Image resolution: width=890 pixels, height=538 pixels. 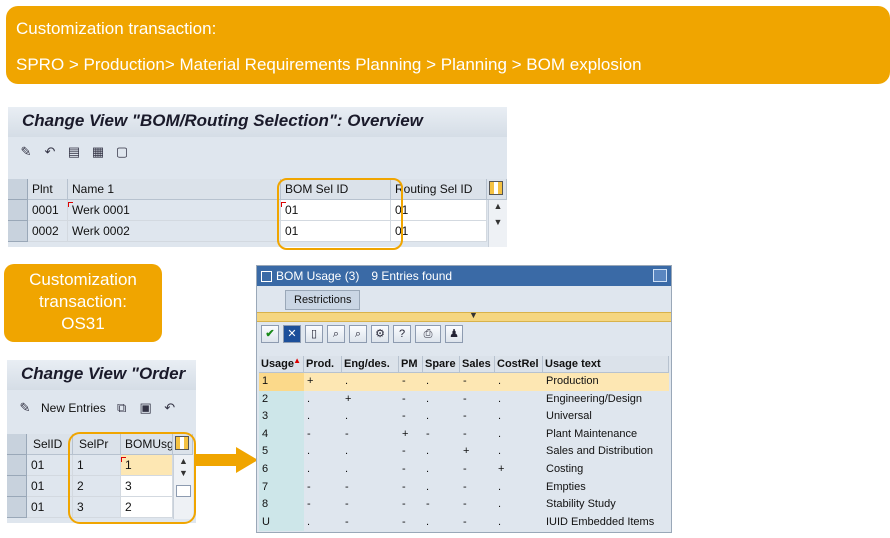 I want to click on table-cell: Plant Maintenance, so click(x=606, y=434).